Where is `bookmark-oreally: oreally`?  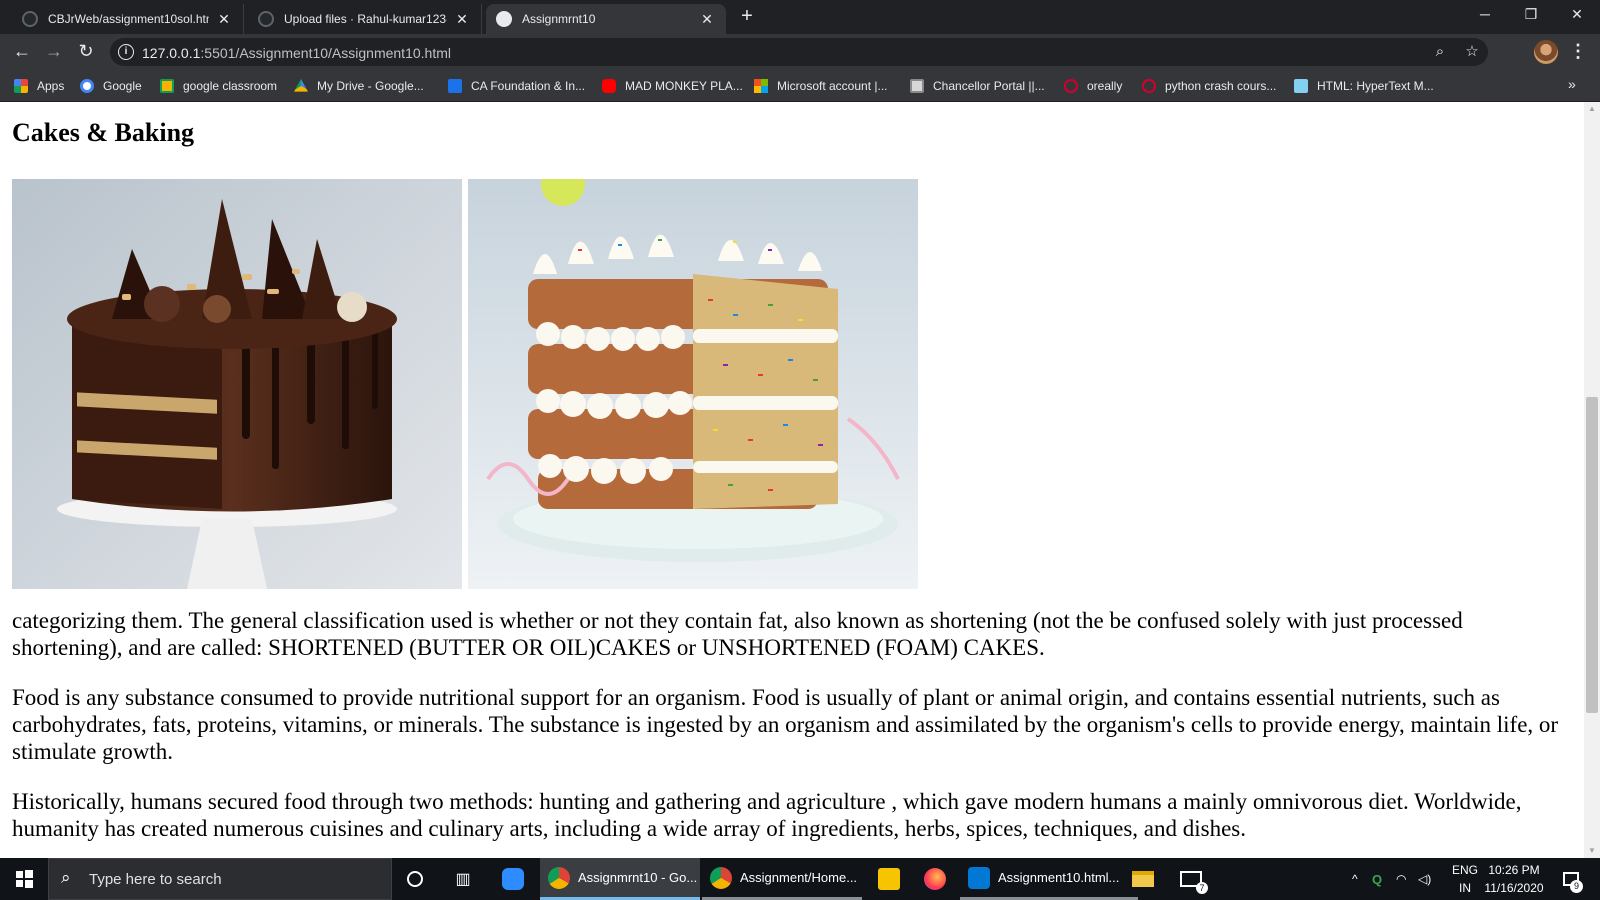 bookmark-oreally: oreally is located at coordinates (1093, 86).